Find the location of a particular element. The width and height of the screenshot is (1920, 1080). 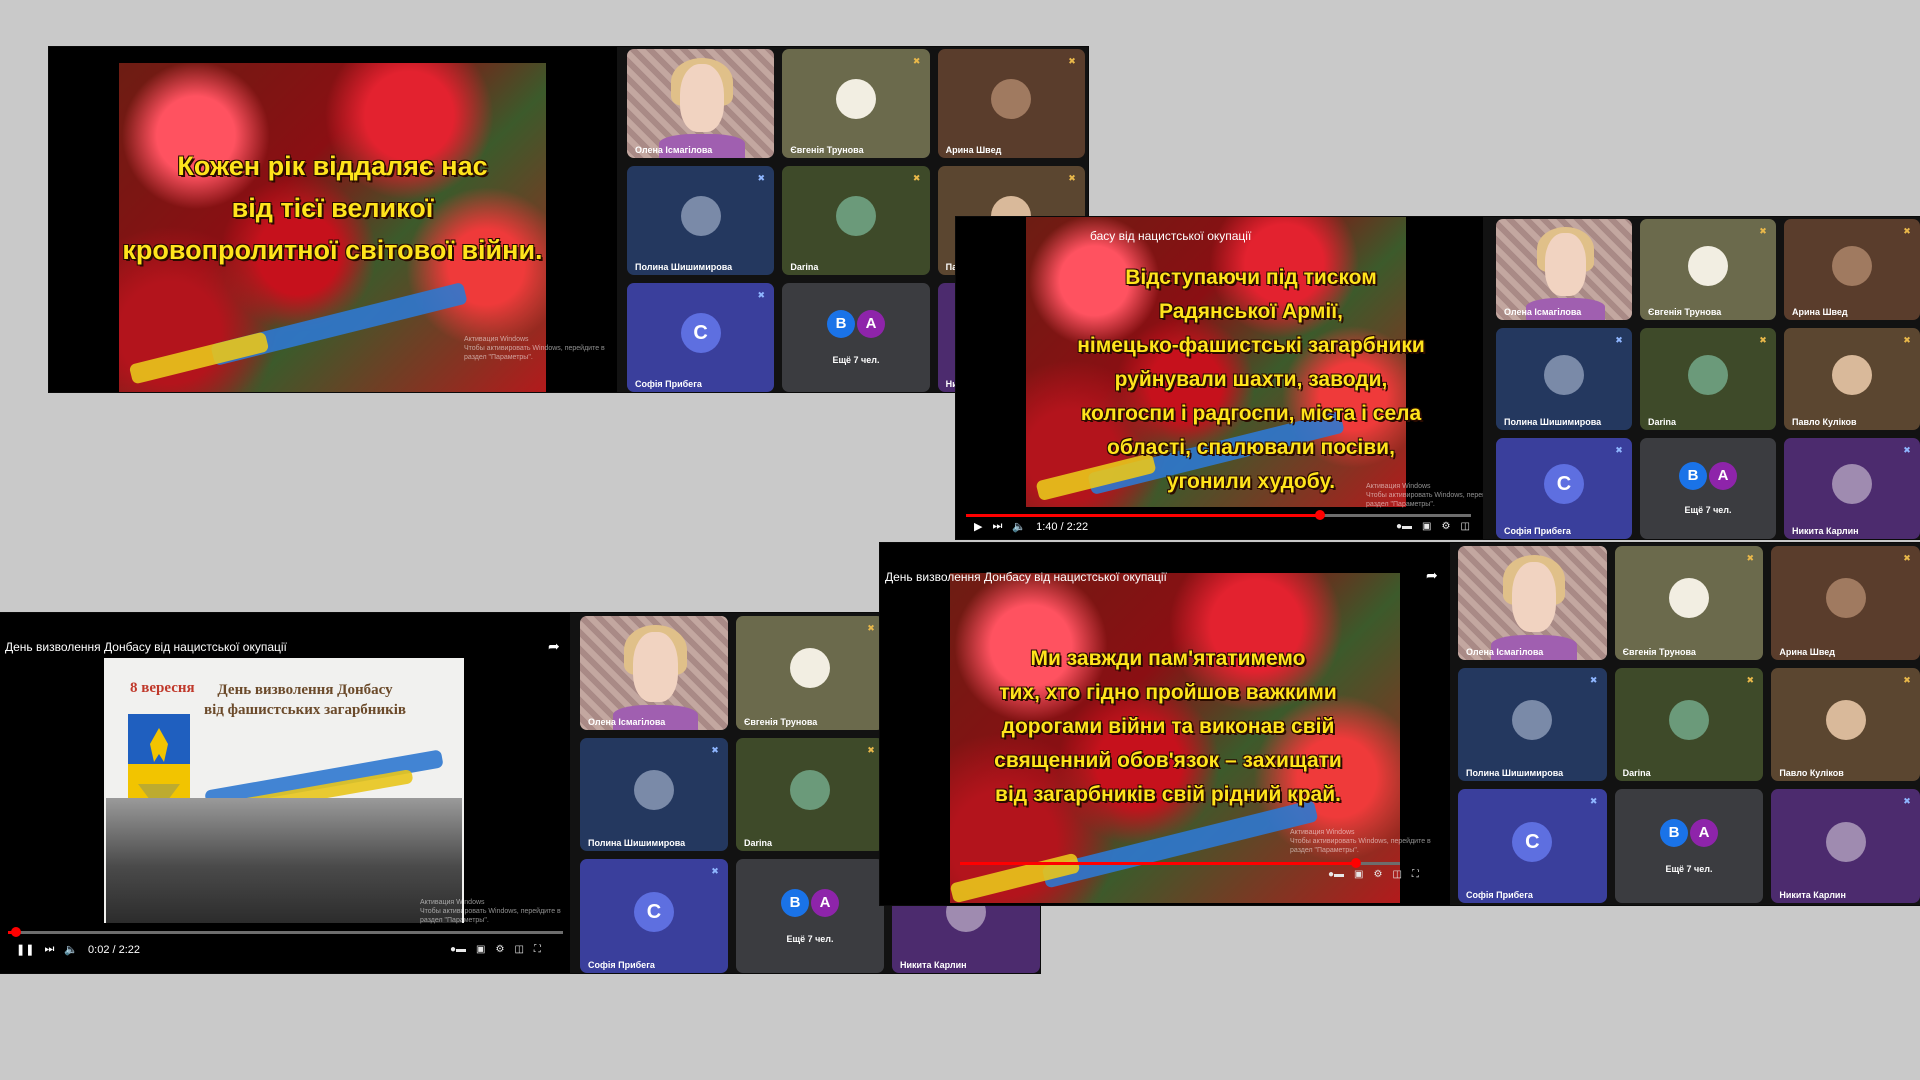

participant-name: Darina is located at coordinates (804, 267).